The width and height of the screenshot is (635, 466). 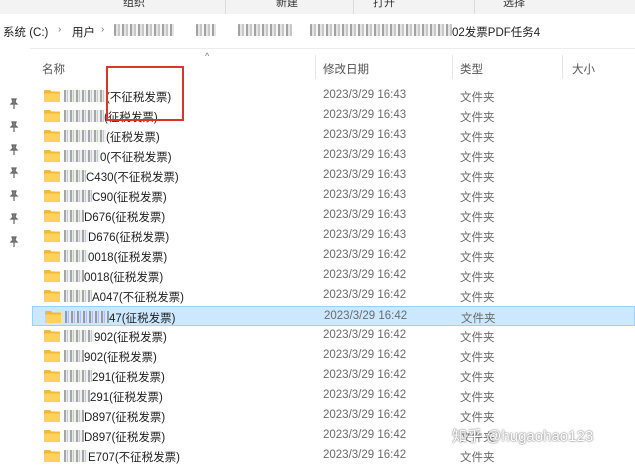 I want to click on table-row: (征税发票) 2023/3/29 16:43 文件夹, so click(x=333, y=136).